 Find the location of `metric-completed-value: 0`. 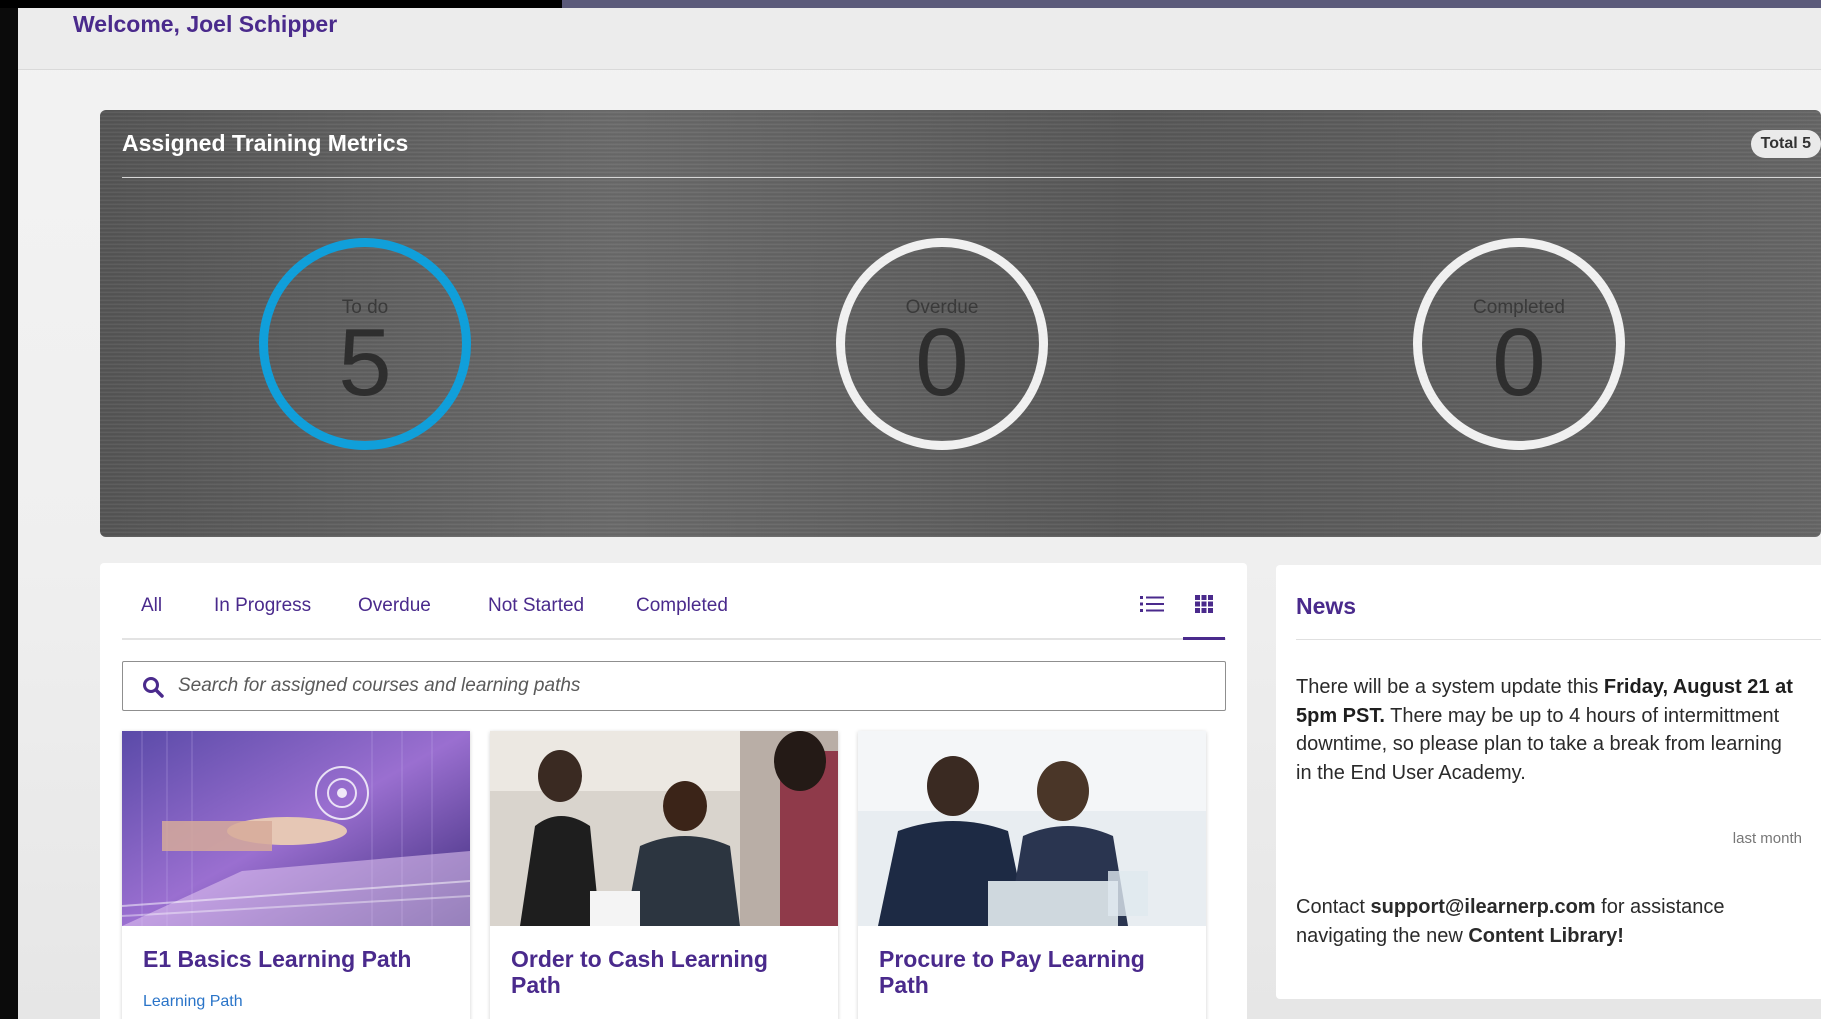

metric-completed-value: 0 is located at coordinates (1519, 362).